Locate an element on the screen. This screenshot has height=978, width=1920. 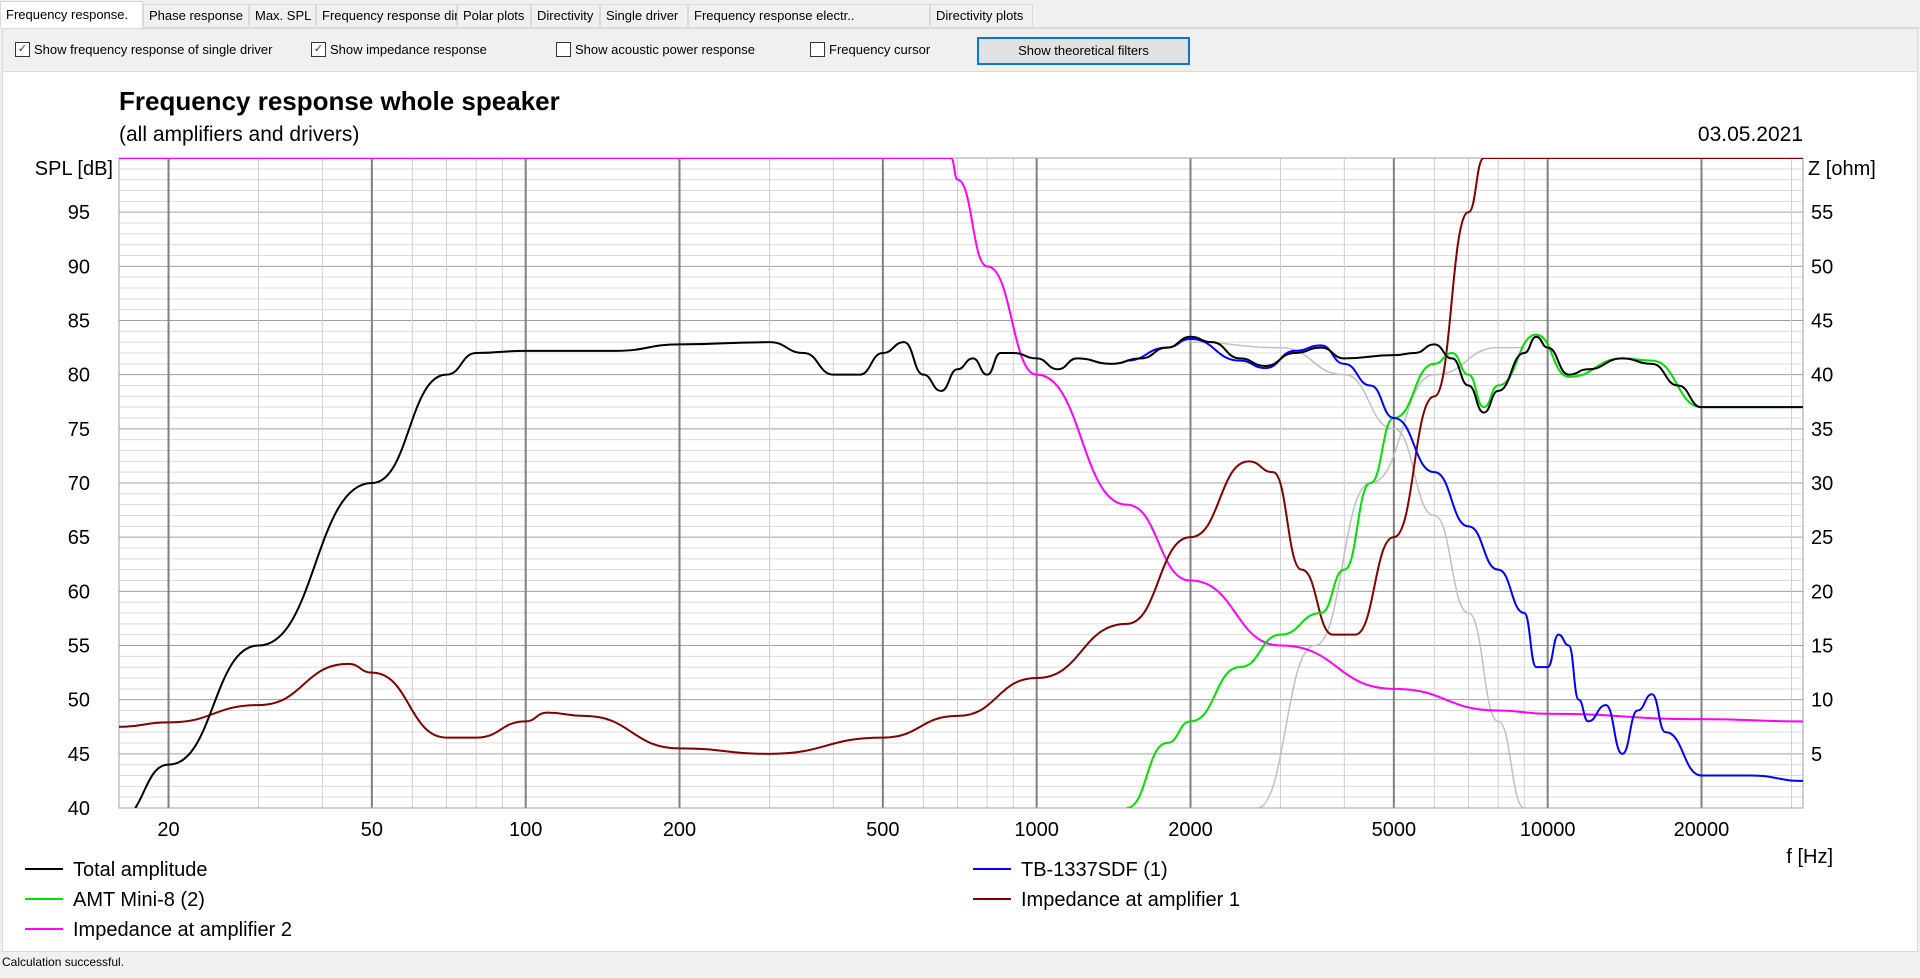
legend-label: Impedance at amplifier 2 is located at coordinates (182, 930).